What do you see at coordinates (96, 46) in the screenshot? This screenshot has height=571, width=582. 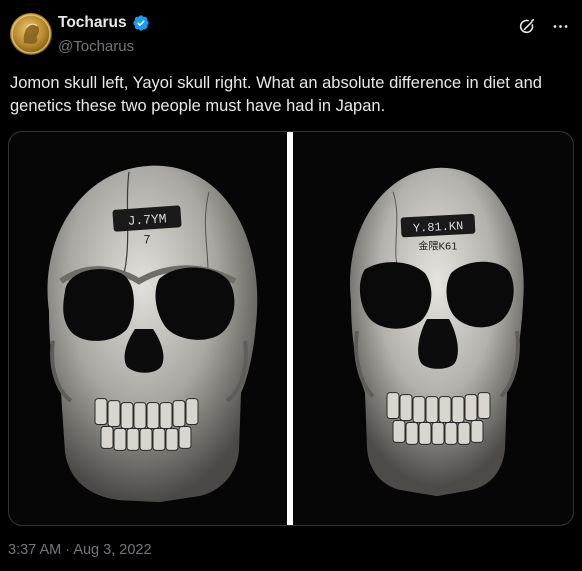 I see `author-handle: @Tocharus` at bounding box center [96, 46].